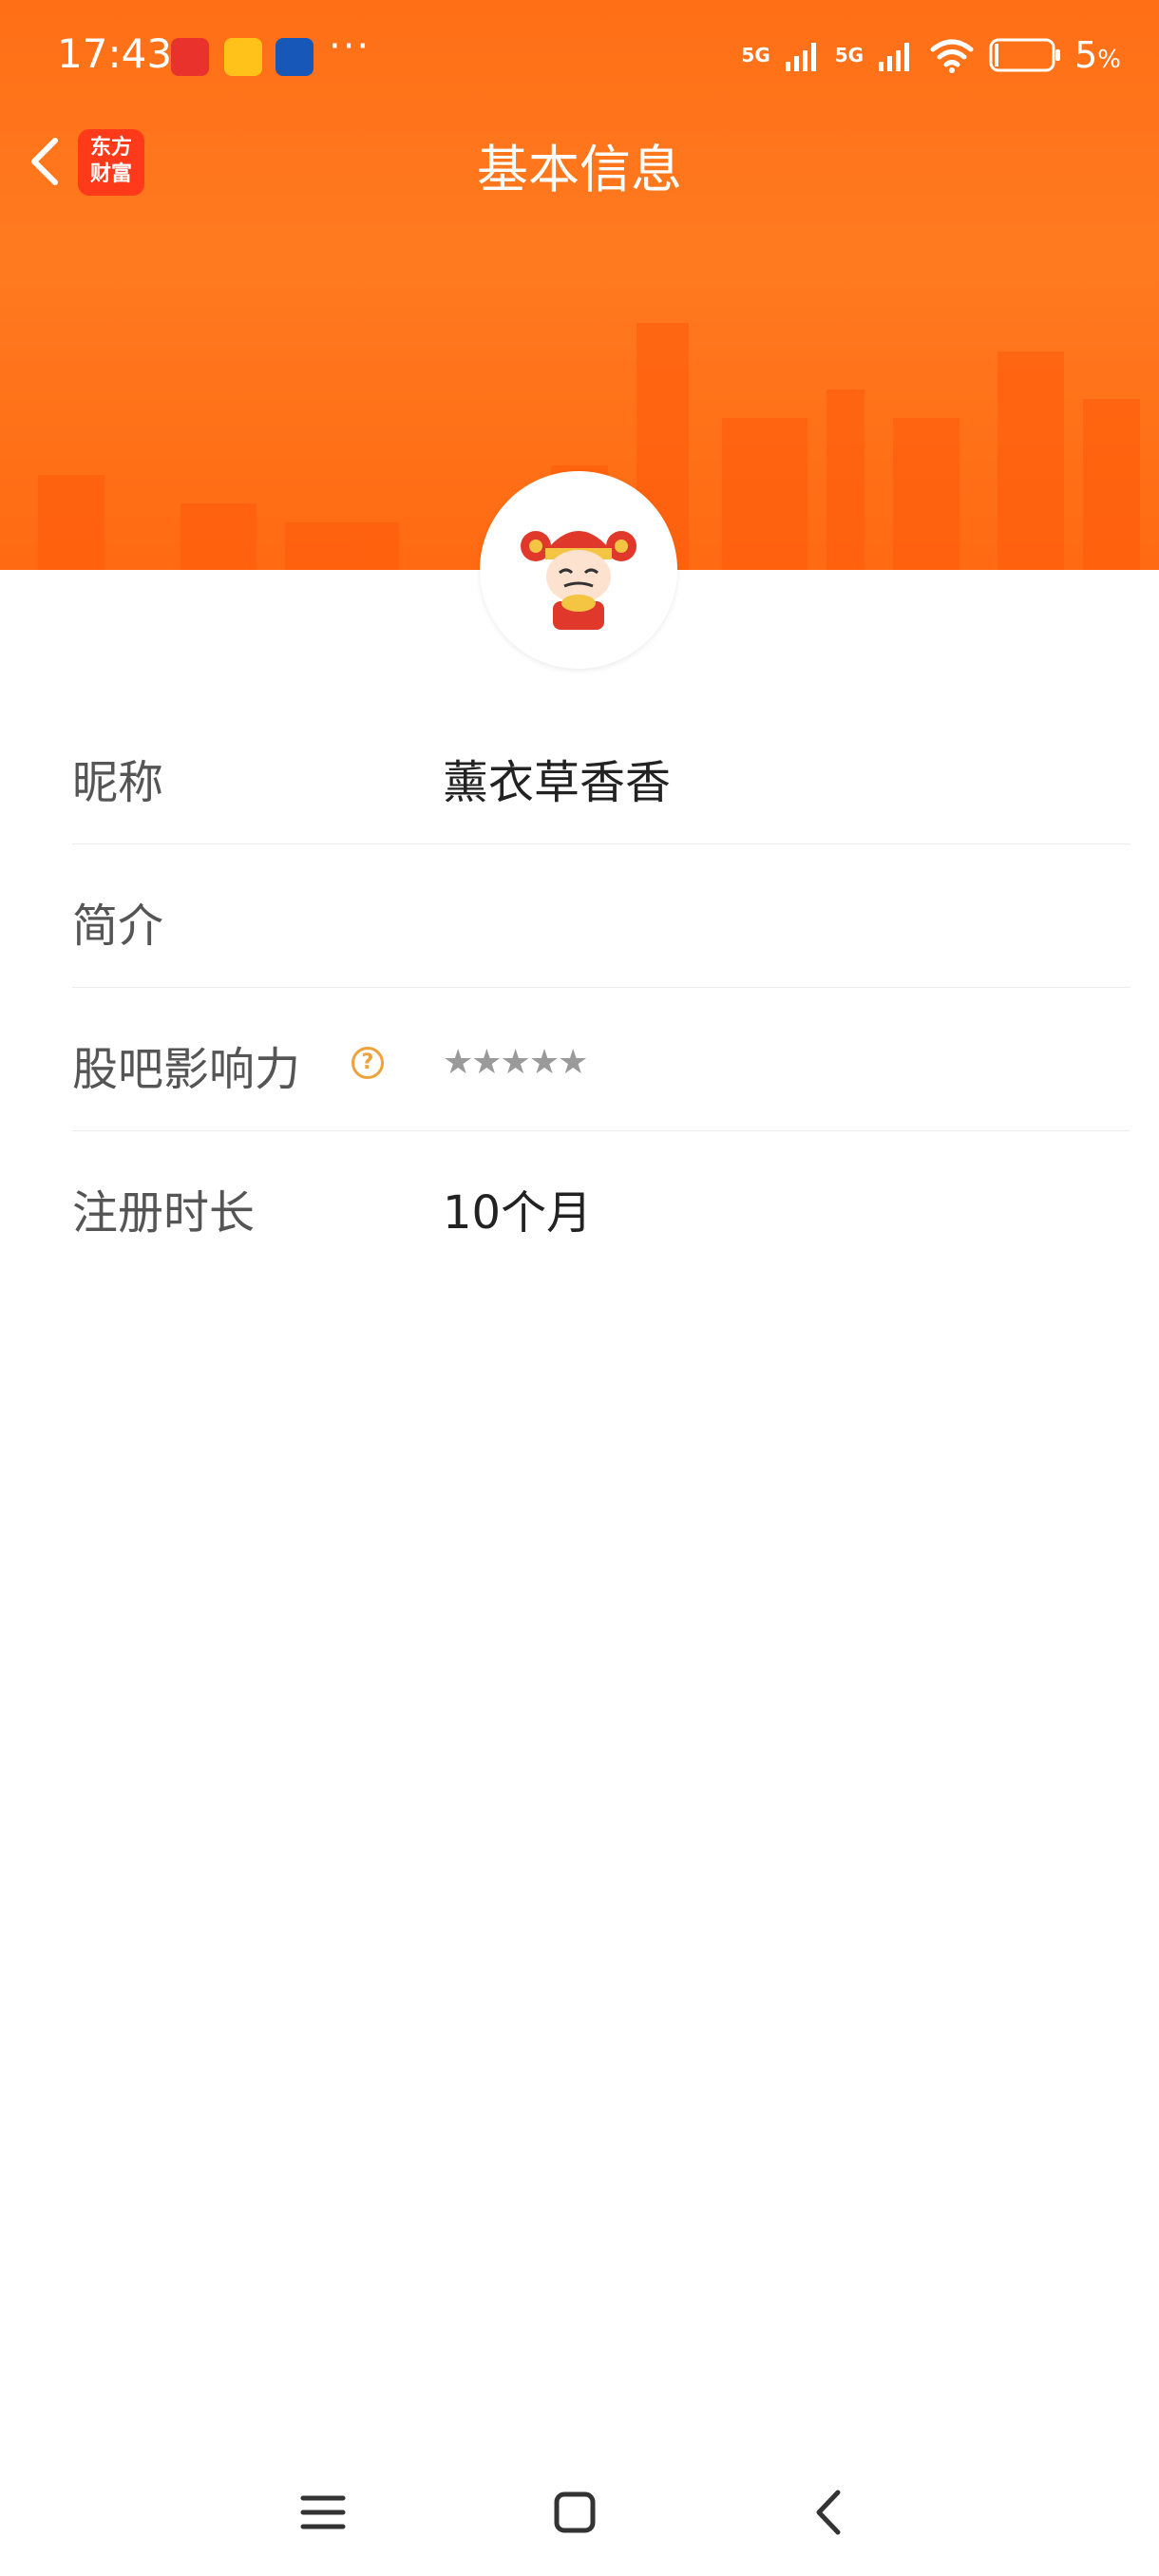 The height and width of the screenshot is (2576, 1159). What do you see at coordinates (350, 46) in the screenshot?
I see `more-notifications-icon: ···` at bounding box center [350, 46].